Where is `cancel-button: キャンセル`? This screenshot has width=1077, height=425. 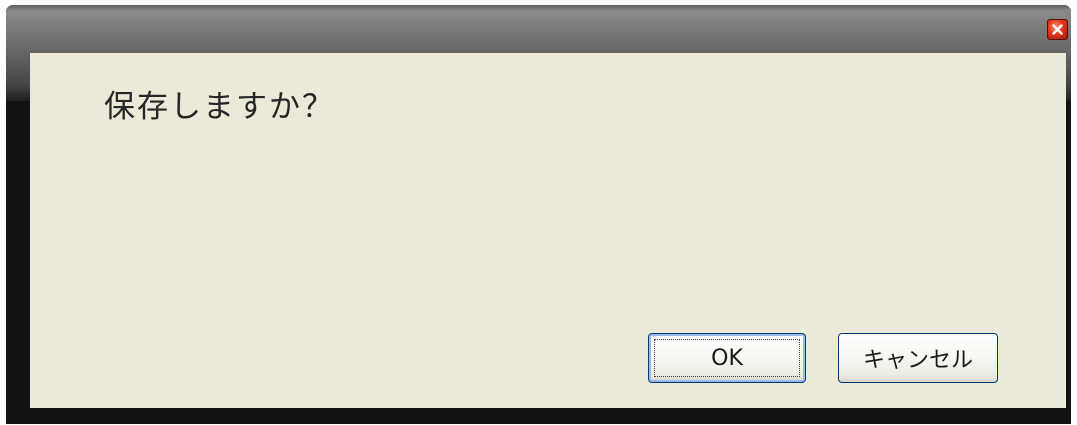
cancel-button: キャンセル is located at coordinates (918, 358).